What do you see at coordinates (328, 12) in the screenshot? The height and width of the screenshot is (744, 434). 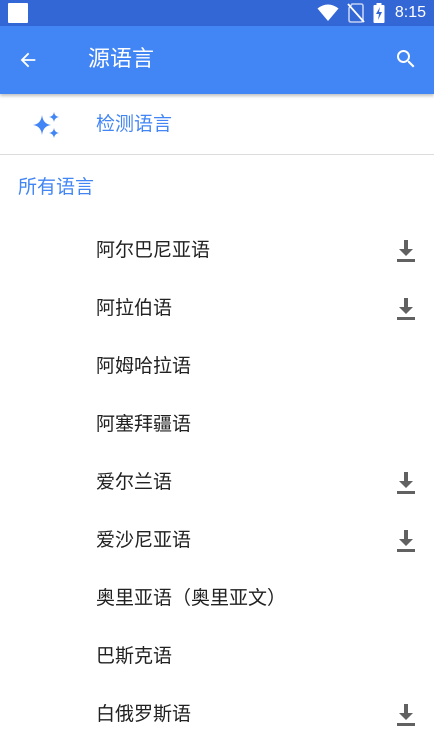 I see `wifi-icon` at bounding box center [328, 12].